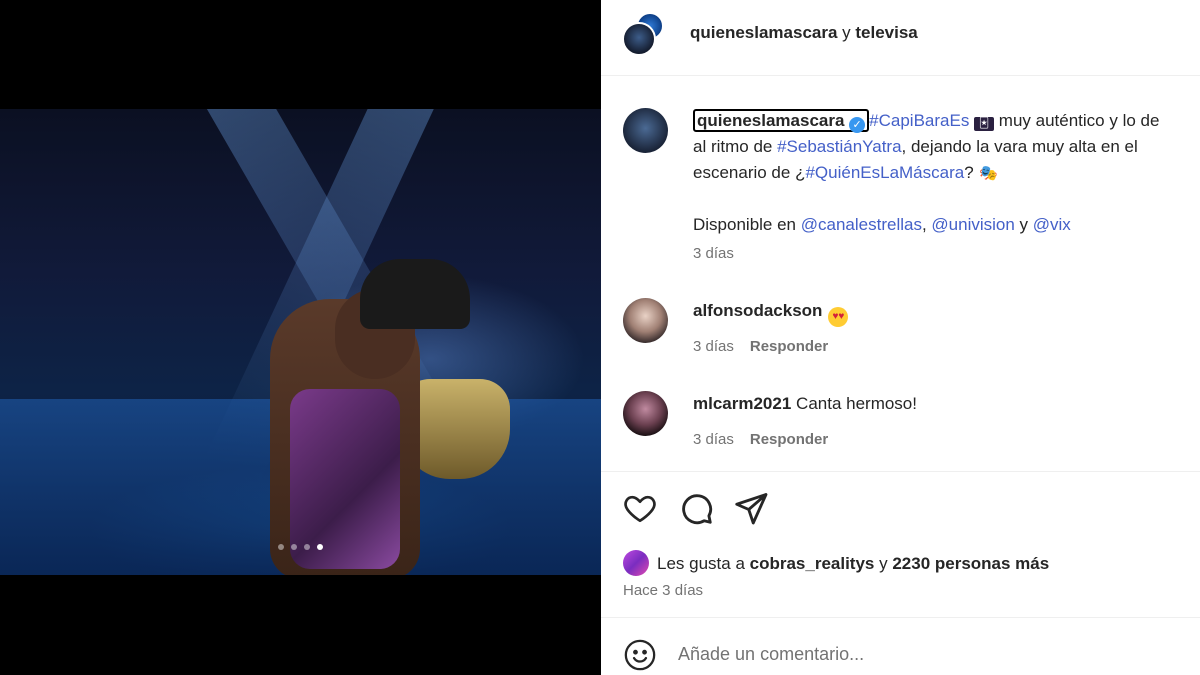 The image size is (1200, 675). Describe the element at coordinates (640, 655) in the screenshot. I see `smile-icon` at that location.